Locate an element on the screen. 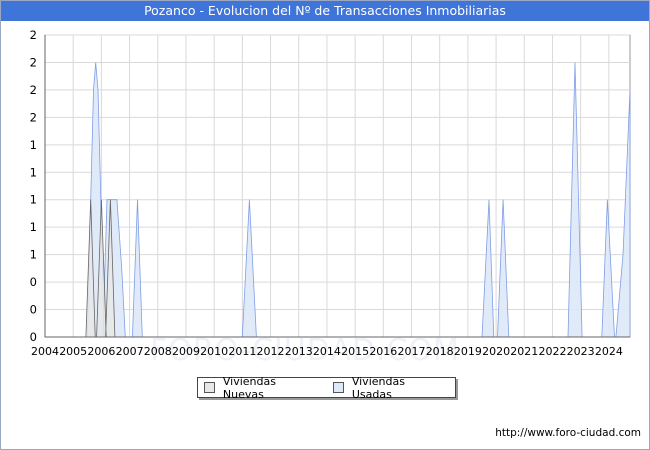  x-tick-label: 2006 is located at coordinates (101, 351).